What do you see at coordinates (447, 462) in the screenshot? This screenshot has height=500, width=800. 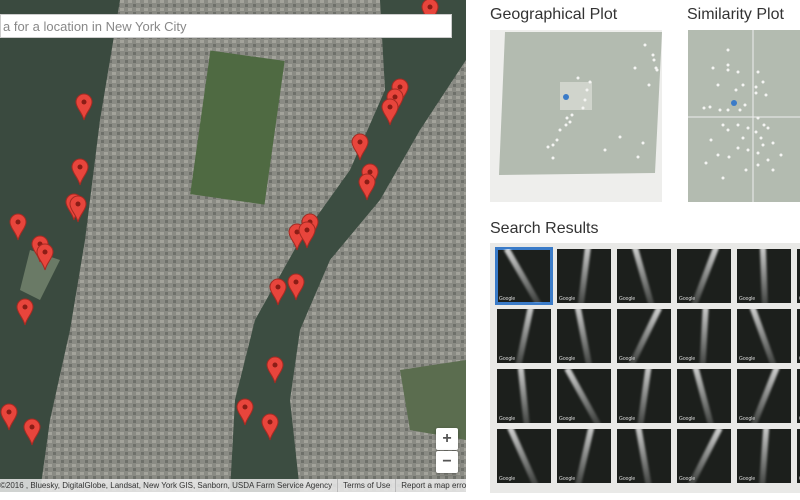 I see `zoom-out-button: −` at bounding box center [447, 462].